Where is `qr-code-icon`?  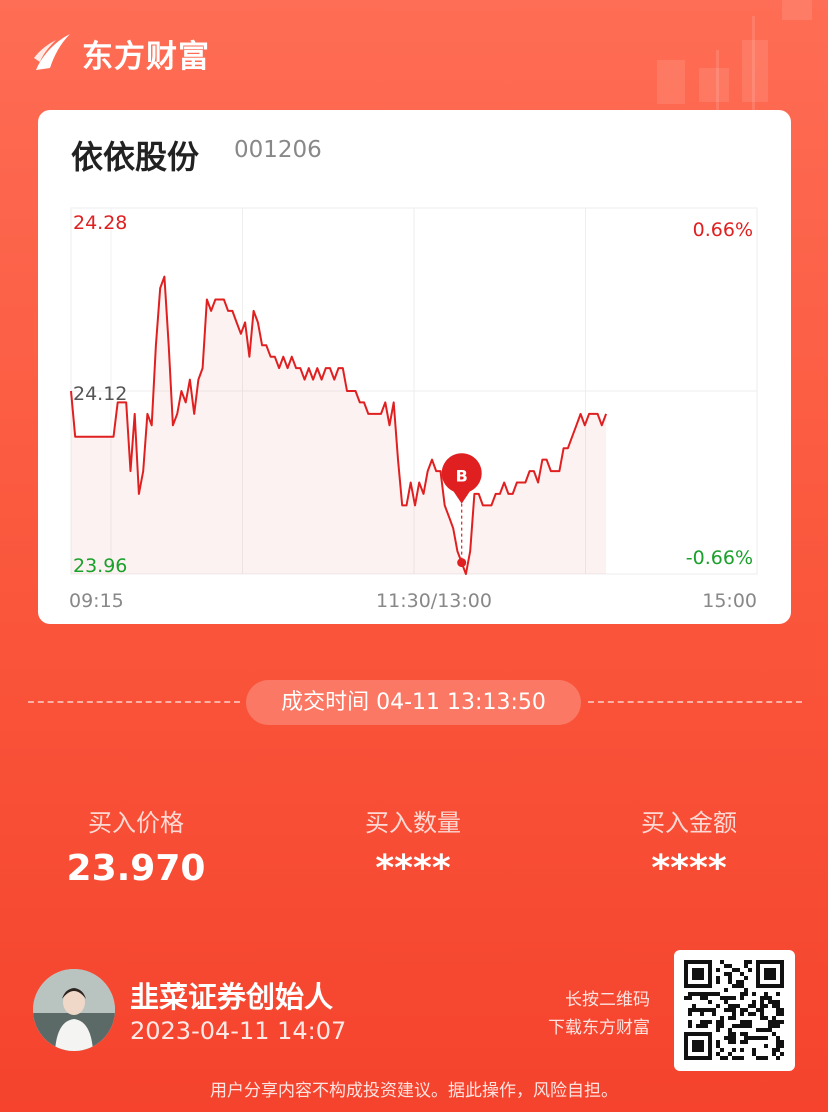
qr-code-icon is located at coordinates (734, 1010).